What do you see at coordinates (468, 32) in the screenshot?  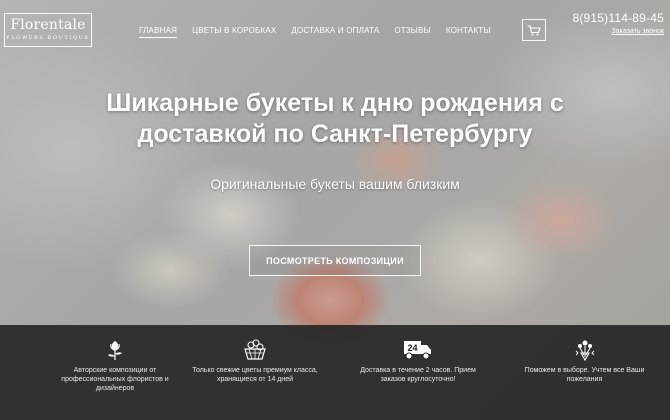 I see `nav-item-contacts: КОНТАКТЫ` at bounding box center [468, 32].